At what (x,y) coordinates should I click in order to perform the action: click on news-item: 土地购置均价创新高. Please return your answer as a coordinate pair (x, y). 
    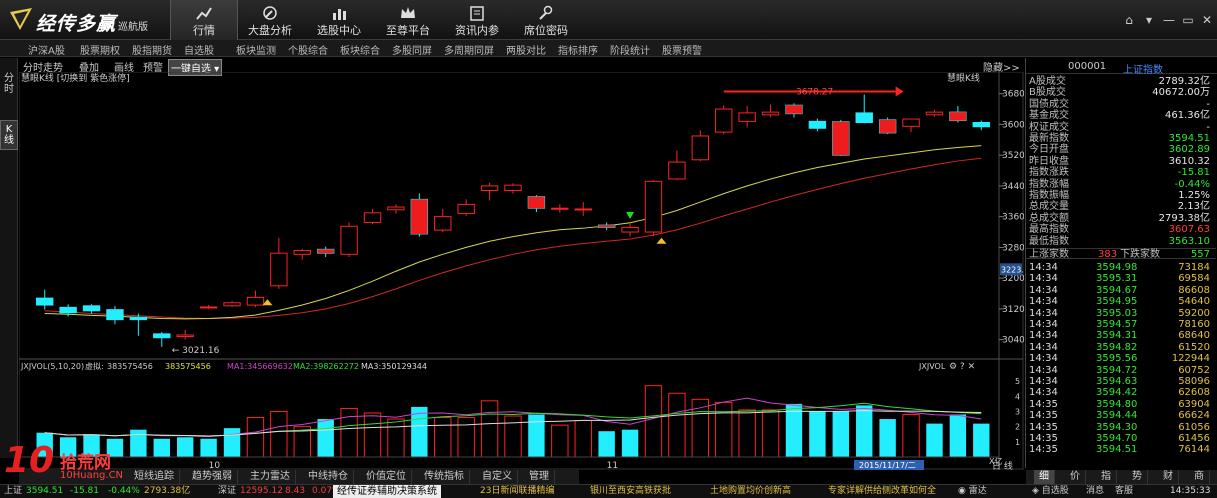
    Looking at the image, I should click on (750, 491).